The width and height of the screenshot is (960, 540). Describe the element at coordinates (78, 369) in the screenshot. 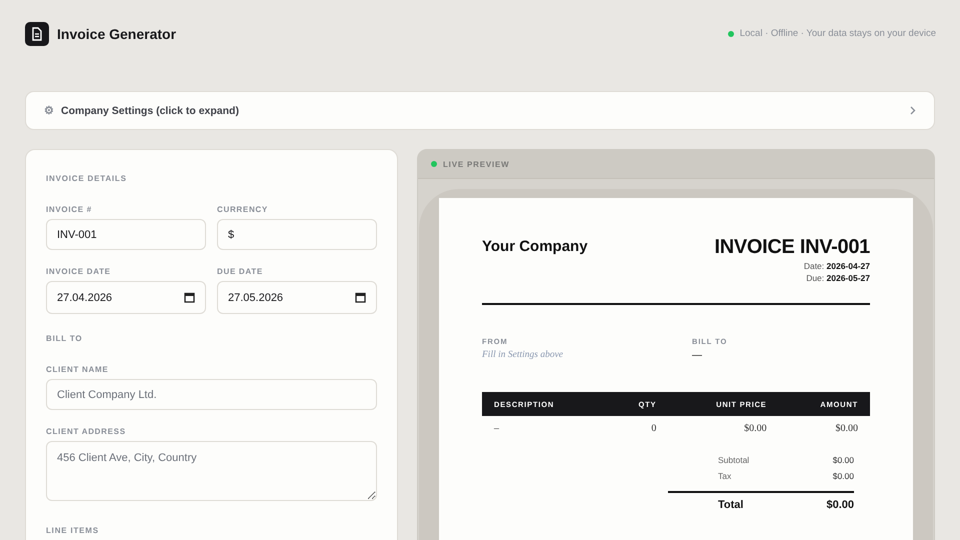

I see `field-label: CLIENT NAME` at that location.